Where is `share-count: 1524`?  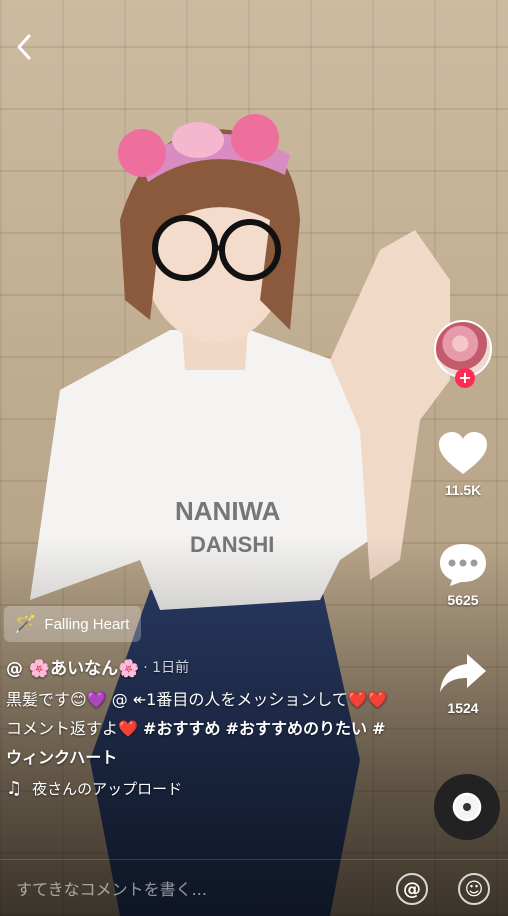
share-count: 1524 is located at coordinates (463, 708).